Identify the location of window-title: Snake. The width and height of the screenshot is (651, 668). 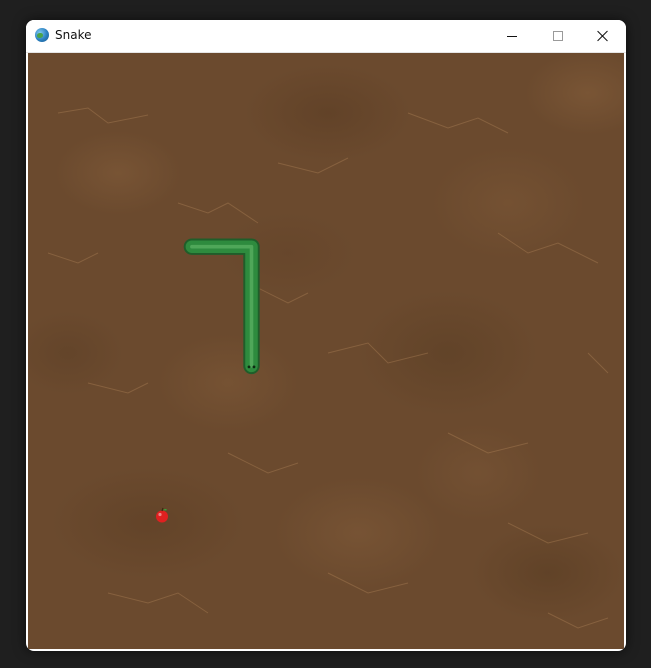
(73, 35).